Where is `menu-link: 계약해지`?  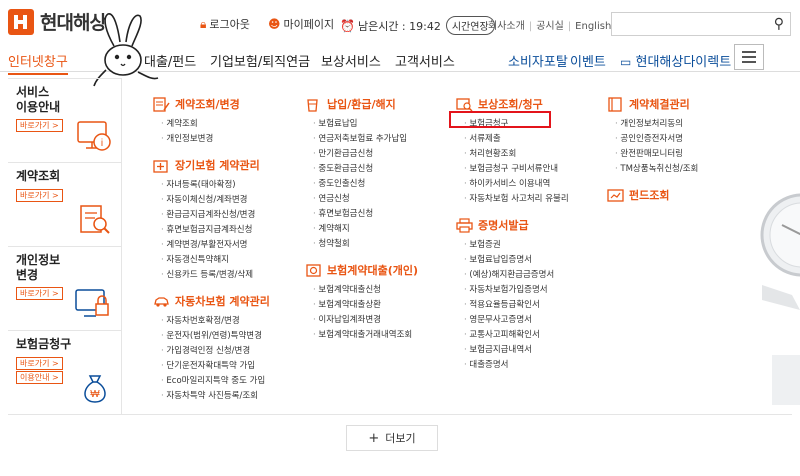
menu-link: 계약해지 is located at coordinates (365, 229).